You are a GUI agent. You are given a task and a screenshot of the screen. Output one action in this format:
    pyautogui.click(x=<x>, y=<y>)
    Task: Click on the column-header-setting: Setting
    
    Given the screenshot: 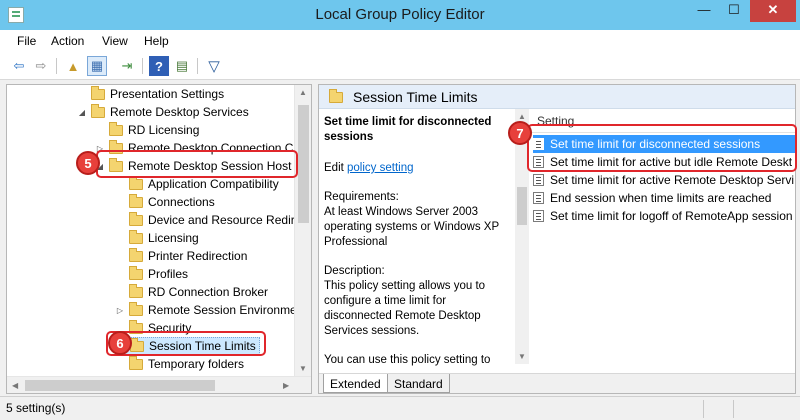 What is the action you would take?
    pyautogui.click(x=555, y=121)
    